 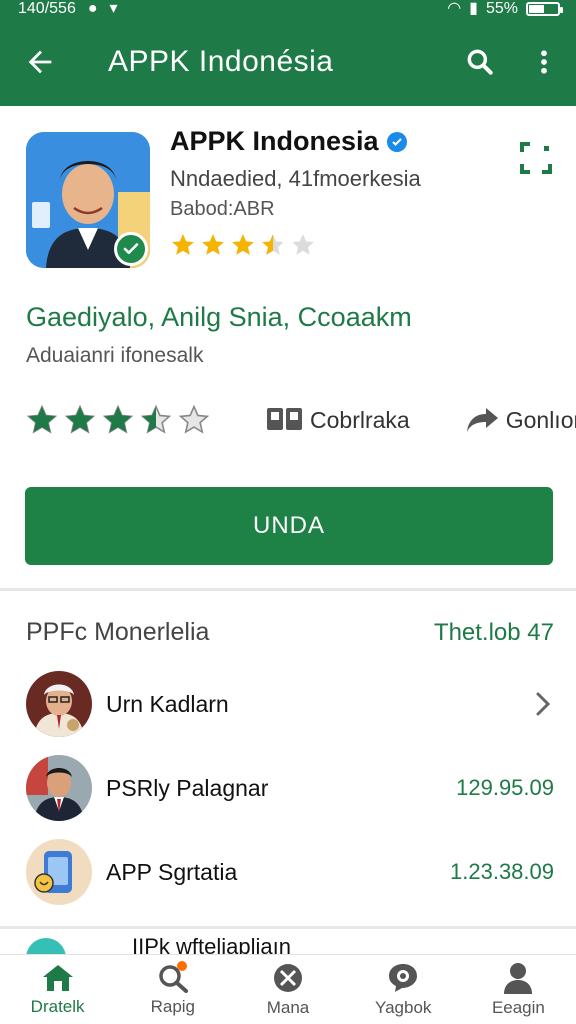 What do you see at coordinates (544, 9) in the screenshot?
I see `battery-icon` at bounding box center [544, 9].